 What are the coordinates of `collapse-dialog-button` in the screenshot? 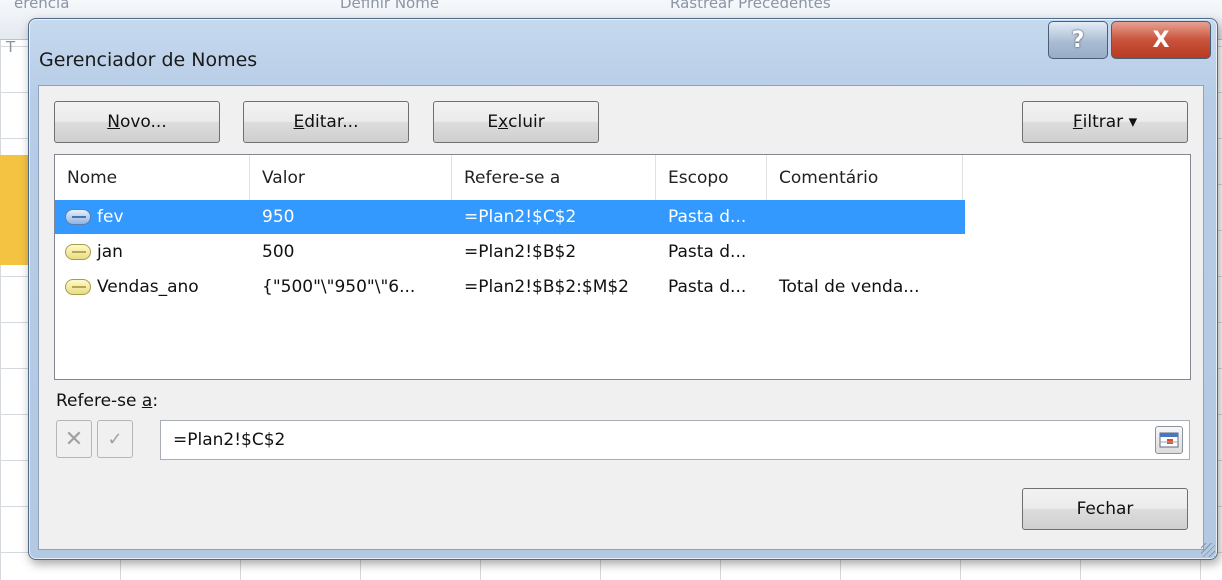 It's located at (1169, 440).